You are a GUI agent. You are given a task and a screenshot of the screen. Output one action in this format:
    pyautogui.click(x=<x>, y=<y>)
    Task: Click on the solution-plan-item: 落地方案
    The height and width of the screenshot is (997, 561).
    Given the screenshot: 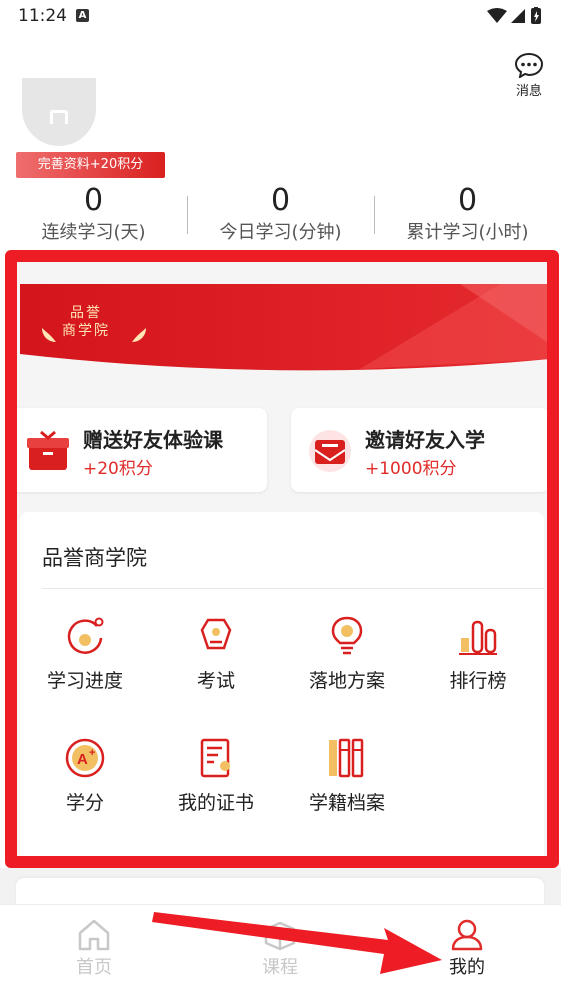 What is the action you would take?
    pyautogui.click(x=347, y=654)
    